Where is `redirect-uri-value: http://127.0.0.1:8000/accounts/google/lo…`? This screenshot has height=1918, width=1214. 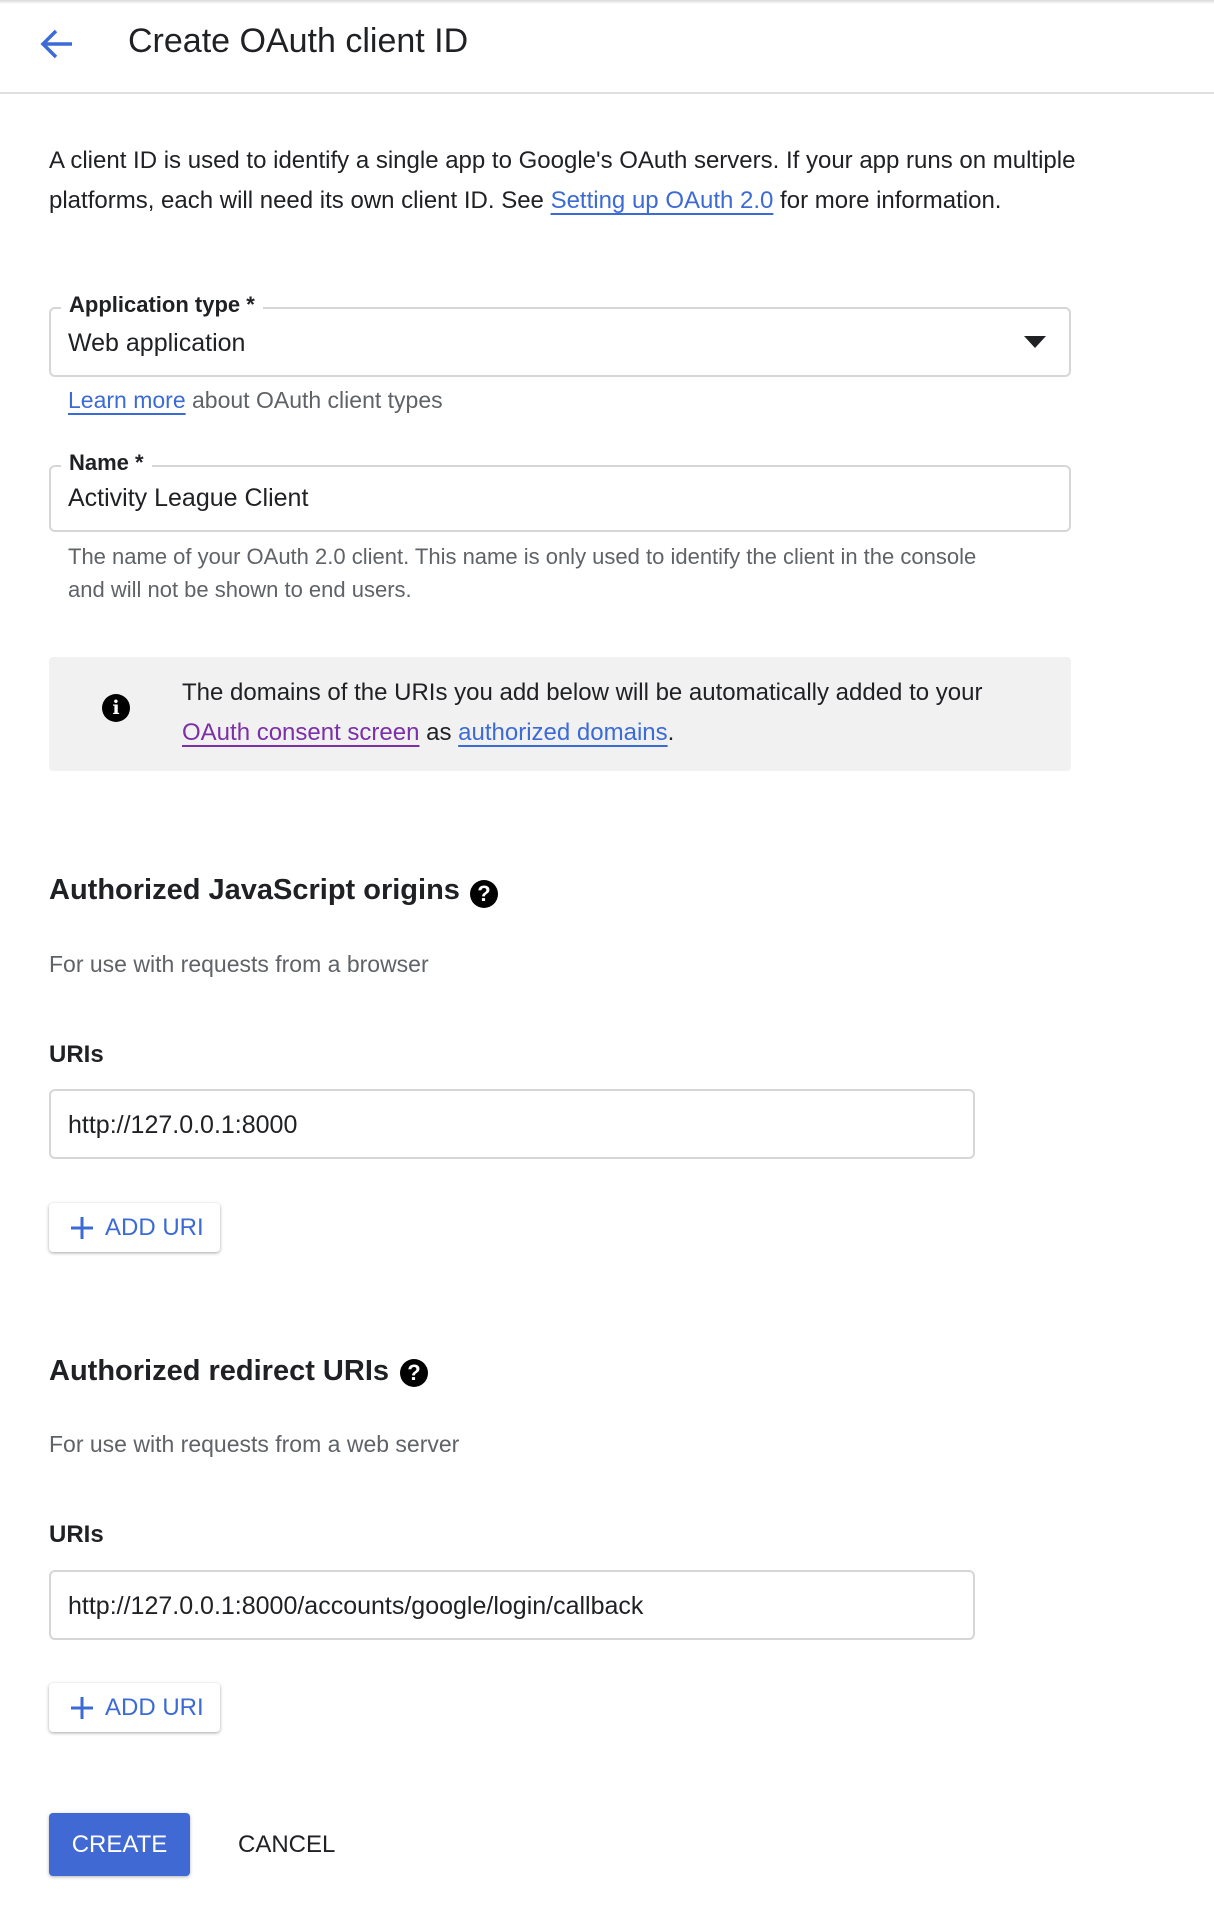 redirect-uri-value: http://127.0.0.1:8000/accounts/google/lo… is located at coordinates (355, 1606).